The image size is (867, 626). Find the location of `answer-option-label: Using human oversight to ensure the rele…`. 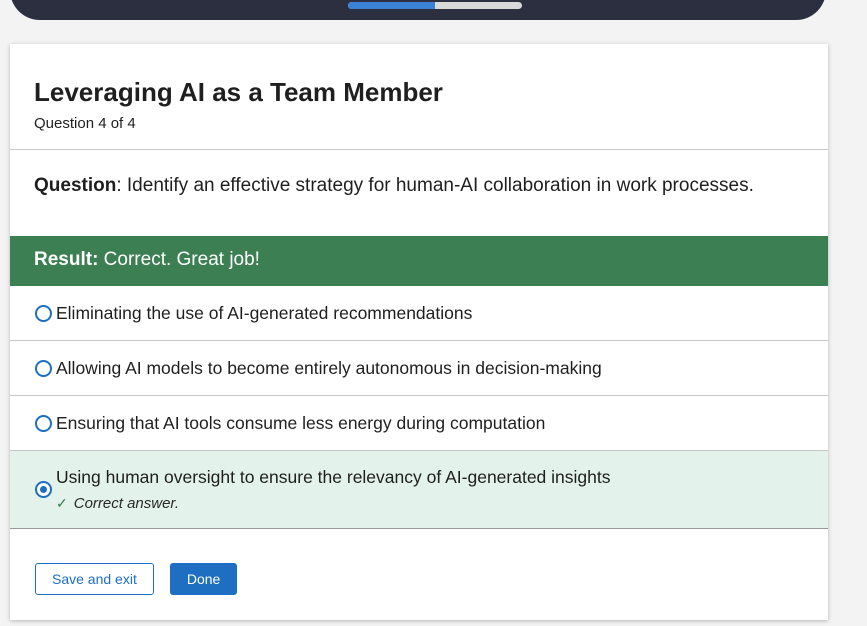

answer-option-label: Using human oversight to ensure the rele… is located at coordinates (333, 477).